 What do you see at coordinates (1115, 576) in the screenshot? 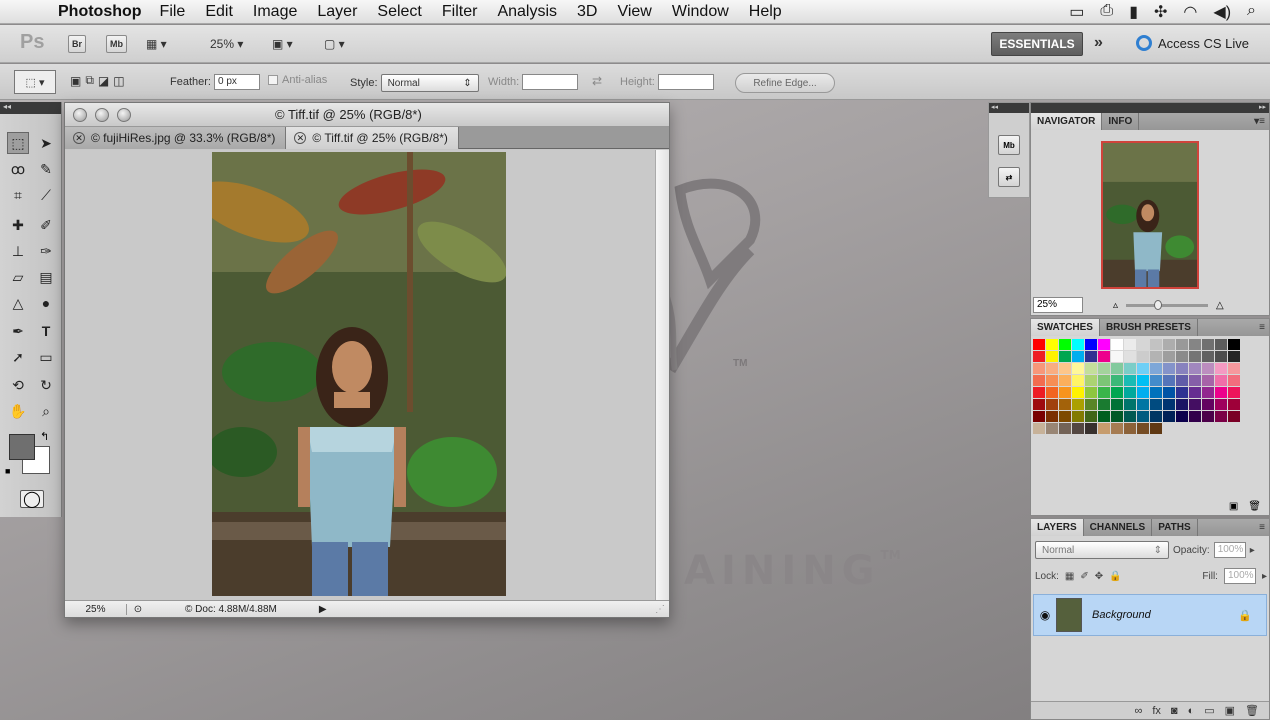
I see `lock-all-icon: 🔒` at bounding box center [1115, 576].